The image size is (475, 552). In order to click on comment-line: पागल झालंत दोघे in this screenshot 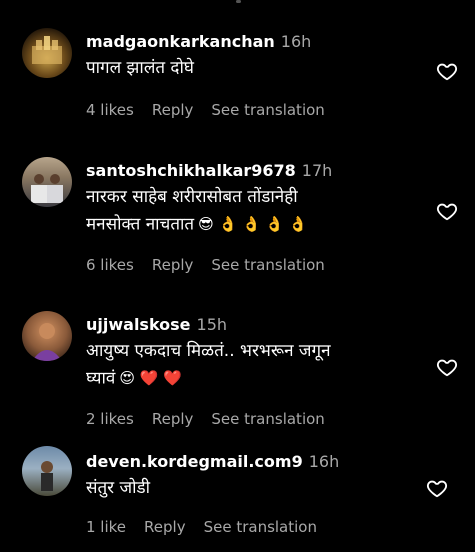, I will do `click(140, 68)`.